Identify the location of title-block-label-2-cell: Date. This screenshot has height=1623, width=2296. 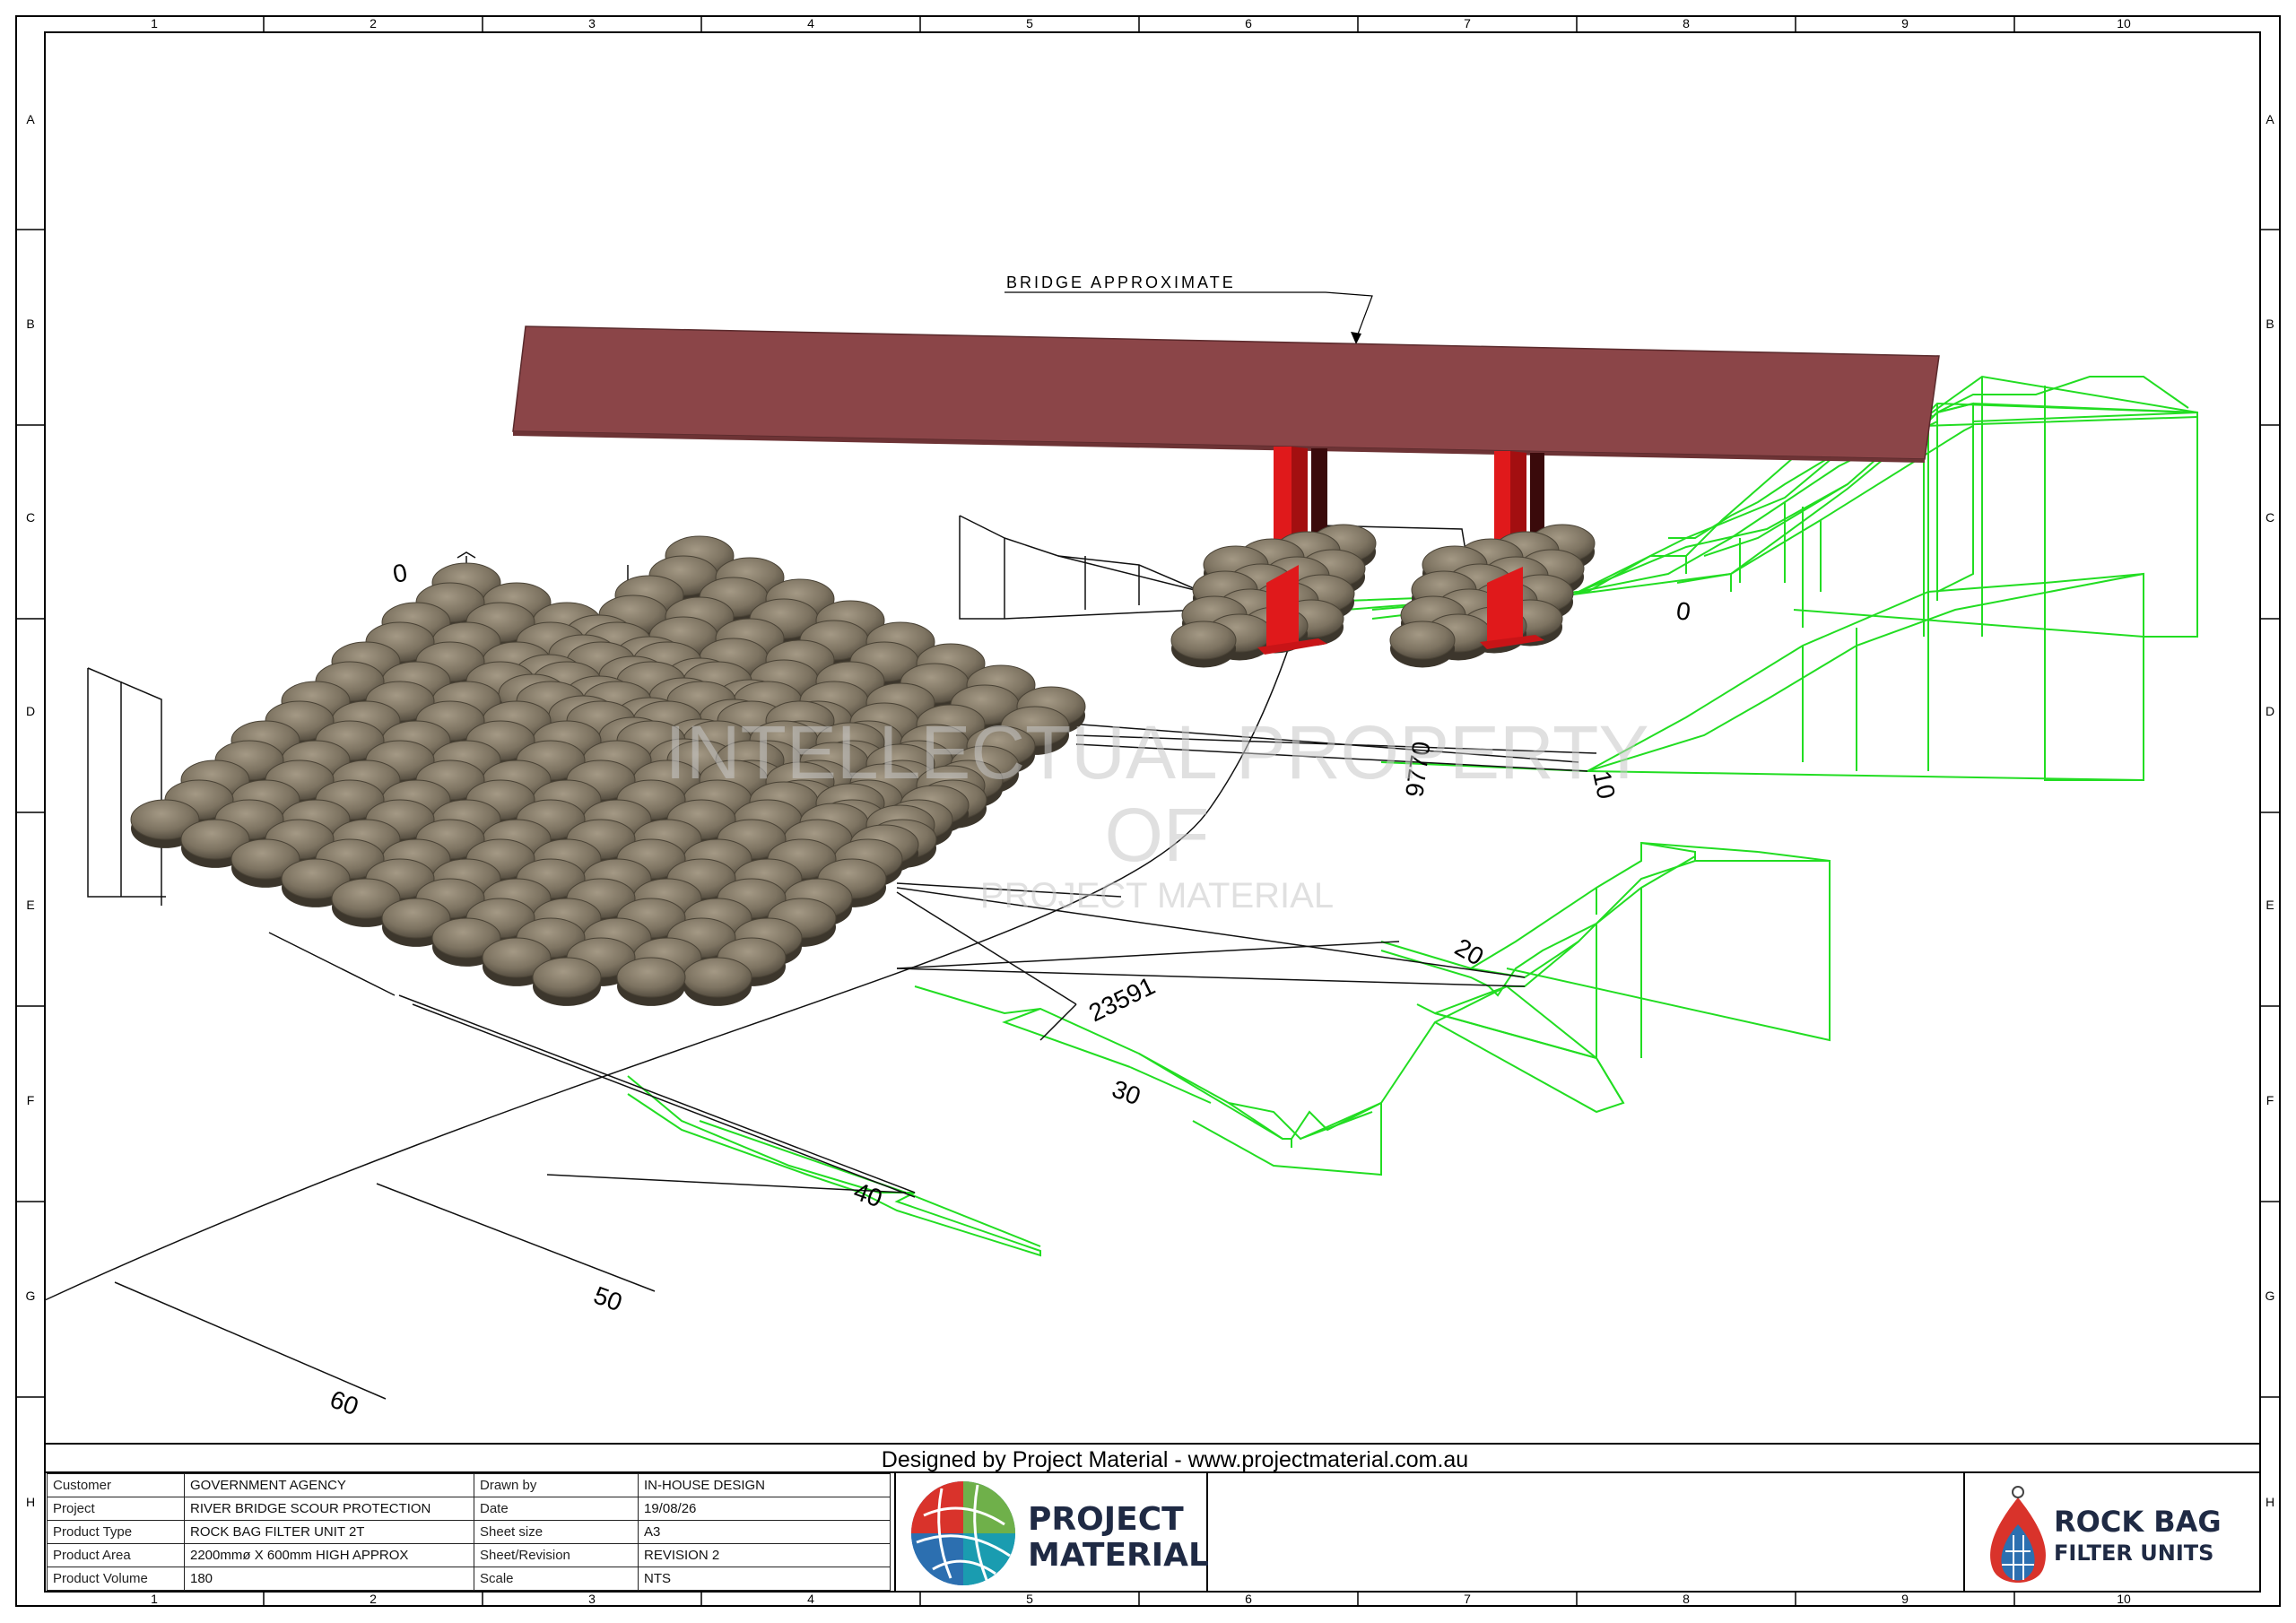
(556, 1509).